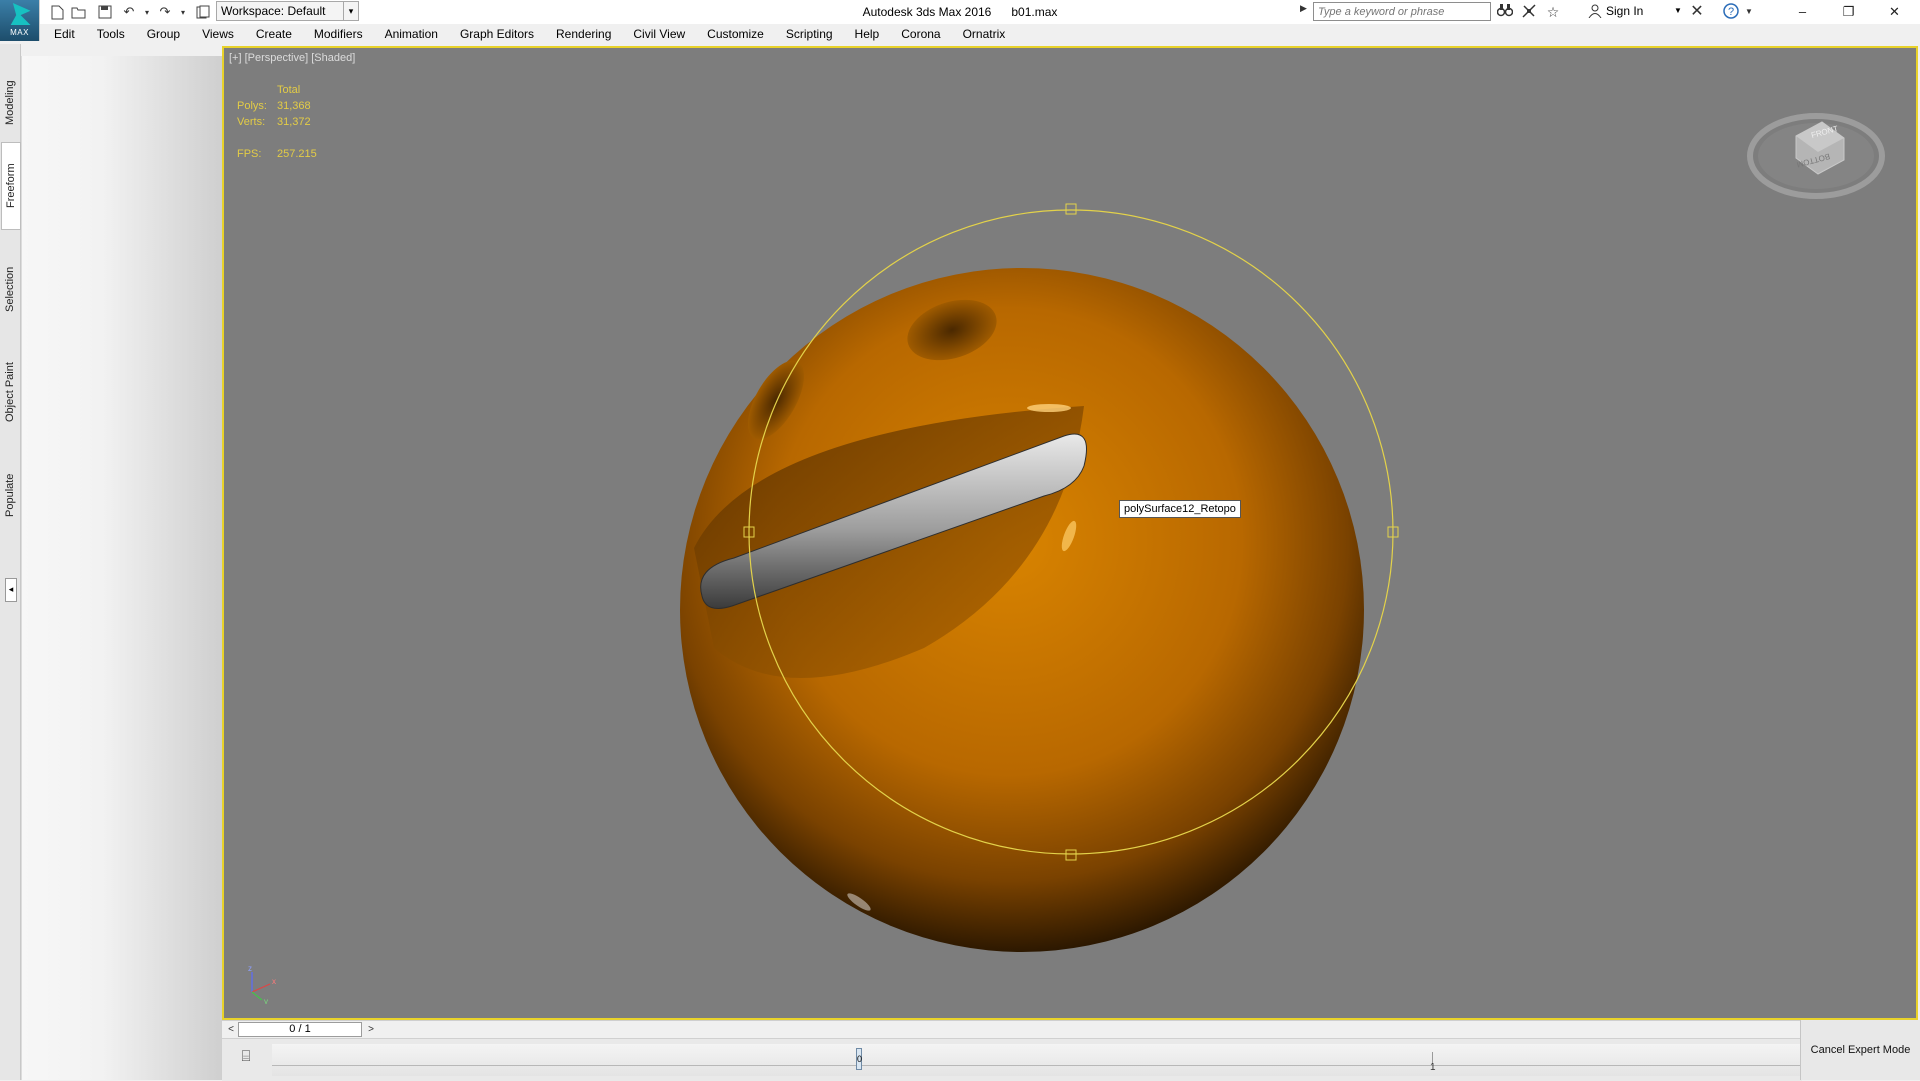 The height and width of the screenshot is (1081, 1920). What do you see at coordinates (105, 12) in the screenshot?
I see `save-icon` at bounding box center [105, 12].